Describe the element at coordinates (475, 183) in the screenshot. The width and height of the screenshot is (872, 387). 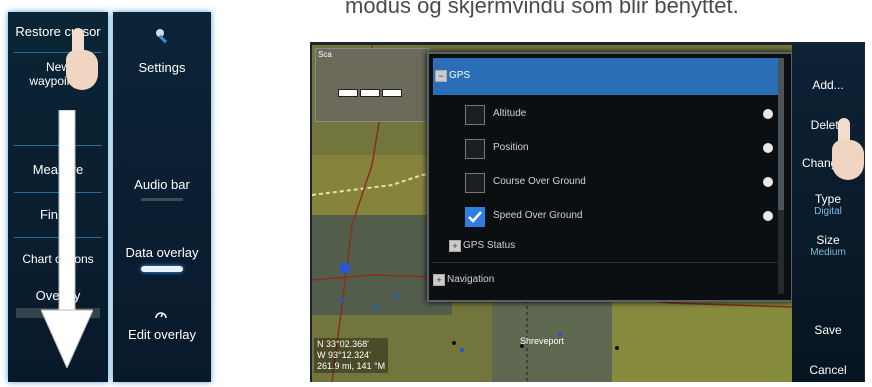
I see `course-over-ground-checkbox` at that location.